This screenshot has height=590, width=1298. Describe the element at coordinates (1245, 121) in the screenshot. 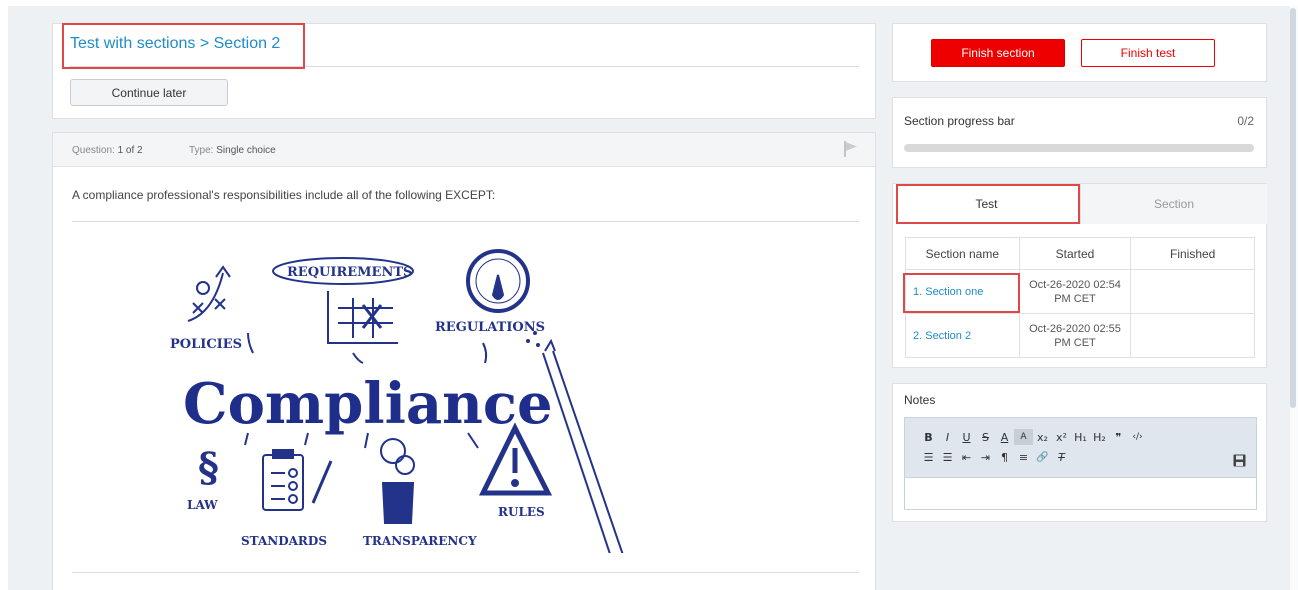

I see `progress-count: 0/2` at that location.